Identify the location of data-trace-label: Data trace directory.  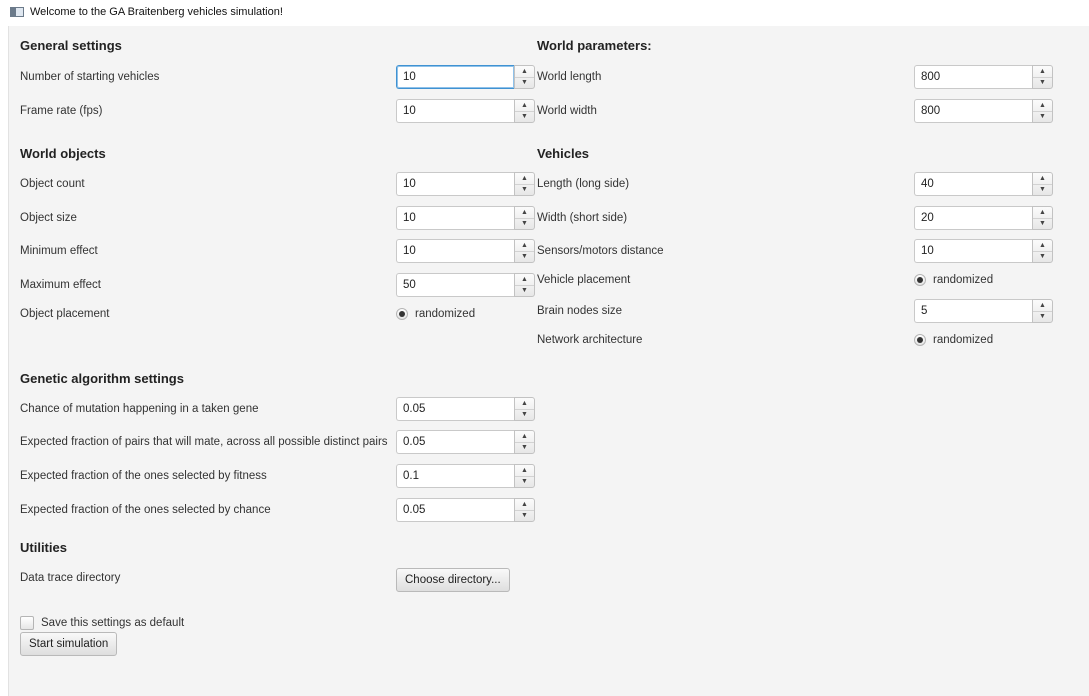
(70, 578).